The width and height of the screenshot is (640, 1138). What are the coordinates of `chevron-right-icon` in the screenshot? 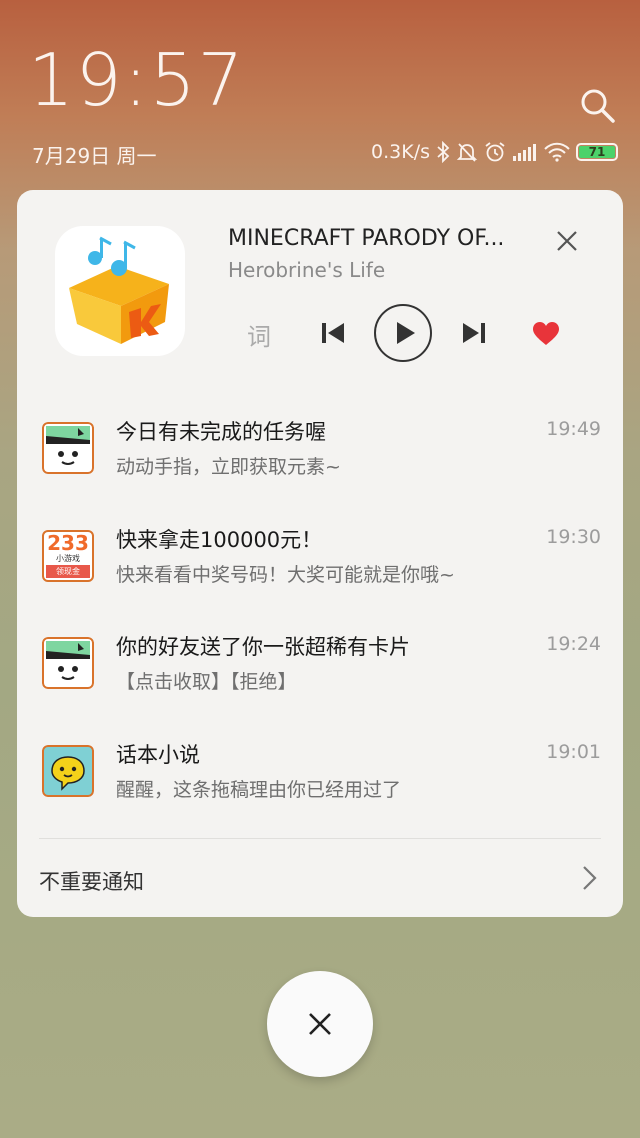 It's located at (589, 878).